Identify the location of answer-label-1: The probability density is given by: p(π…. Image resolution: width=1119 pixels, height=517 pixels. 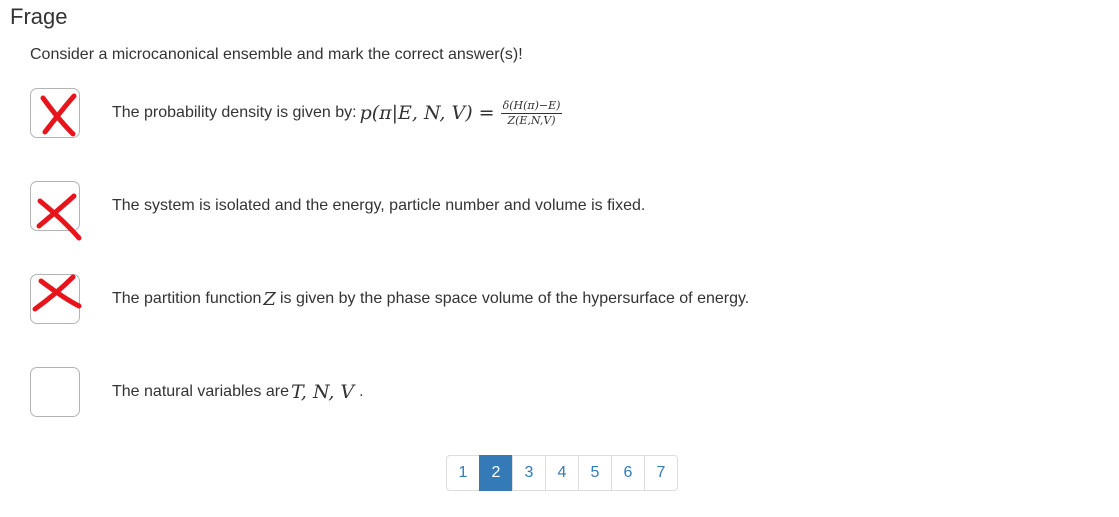
(337, 113).